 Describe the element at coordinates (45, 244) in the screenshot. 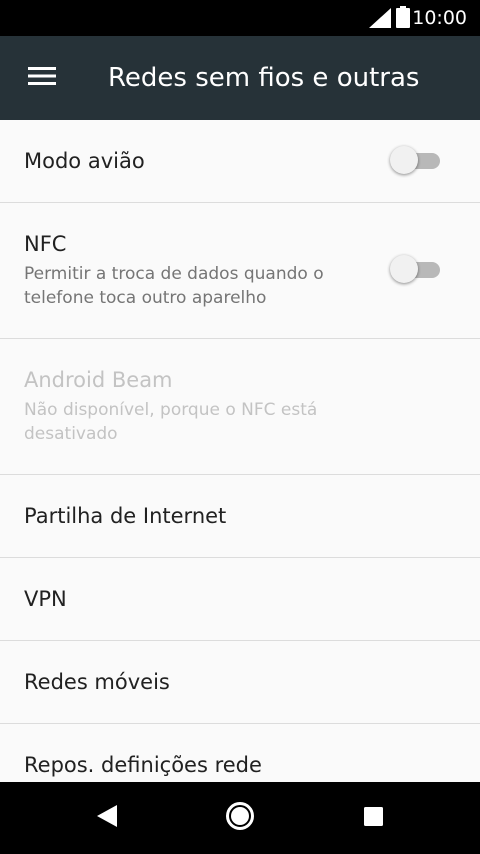

I see `nfc-label: NFC` at that location.